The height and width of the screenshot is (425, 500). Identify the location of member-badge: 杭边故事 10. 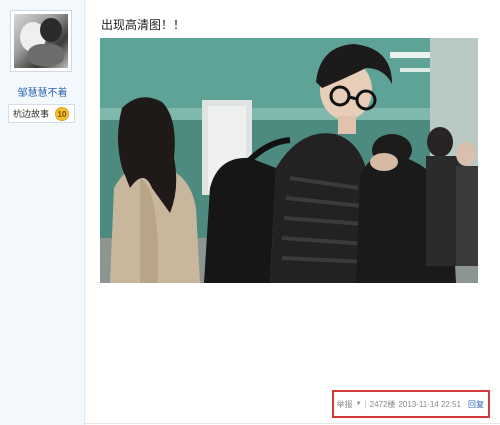
(41, 113).